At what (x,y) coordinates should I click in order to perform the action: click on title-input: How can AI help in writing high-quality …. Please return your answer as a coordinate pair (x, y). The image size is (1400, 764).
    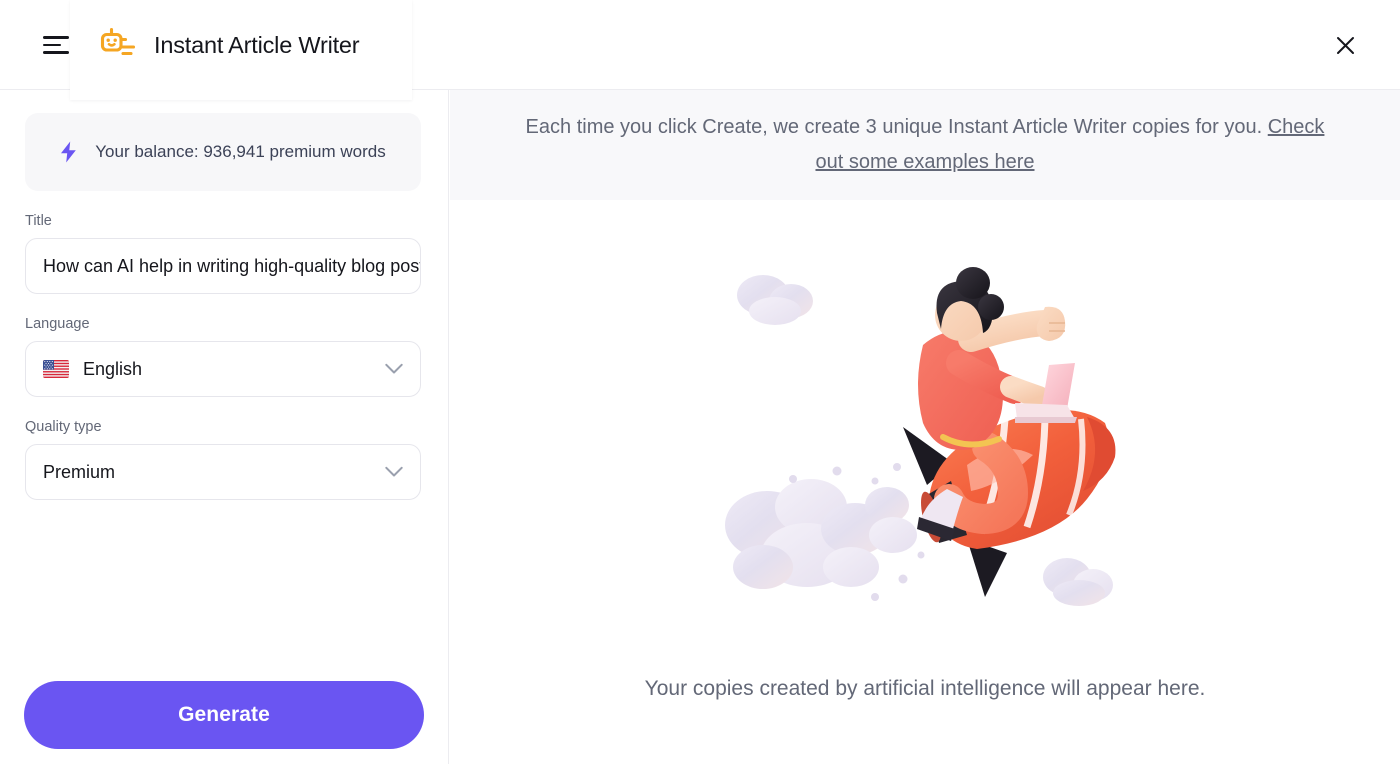
    Looking at the image, I should click on (223, 266).